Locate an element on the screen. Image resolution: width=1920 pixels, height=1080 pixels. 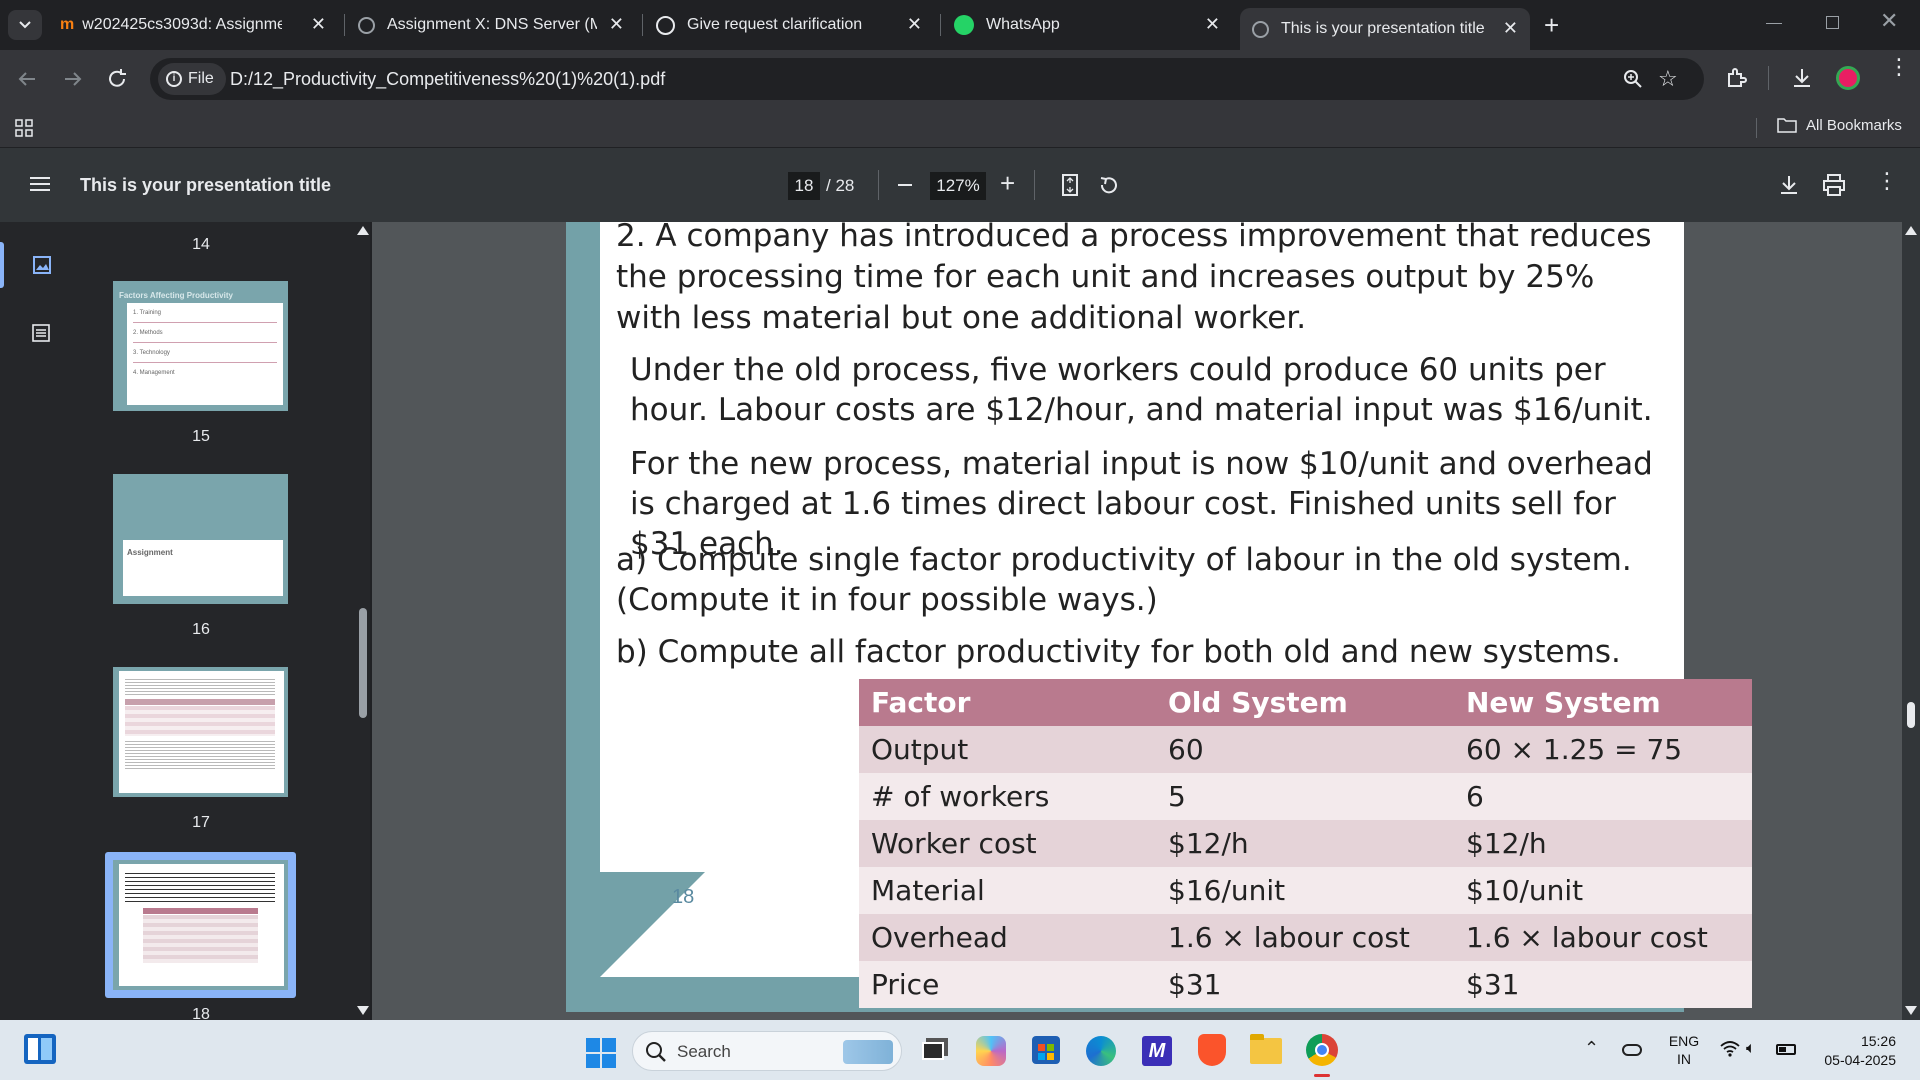
sidebar-scrollbar is located at coordinates (363, 621).